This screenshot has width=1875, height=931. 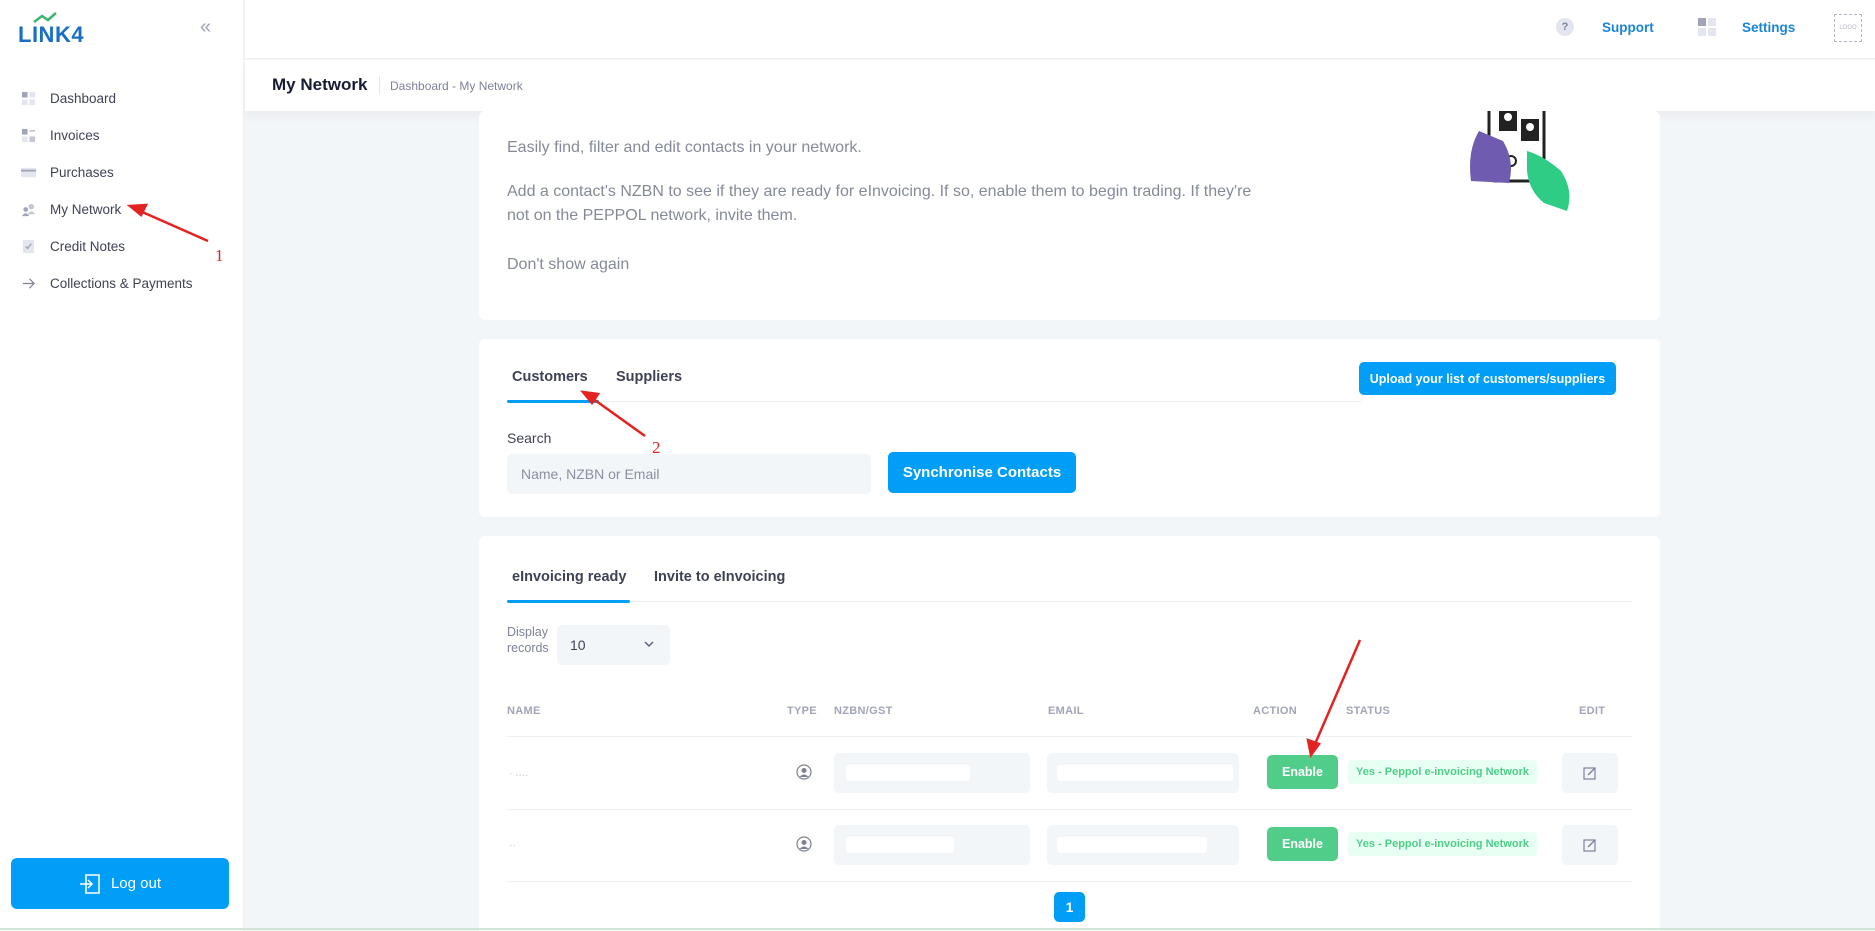 I want to click on bottom-border, so click(x=937, y=929).